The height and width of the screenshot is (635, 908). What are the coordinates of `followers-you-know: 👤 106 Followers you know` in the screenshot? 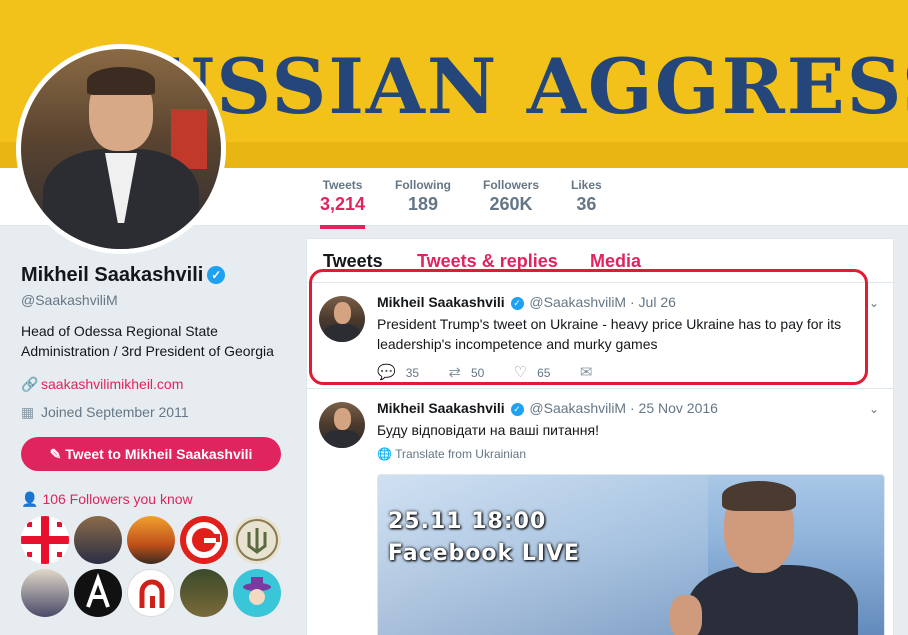 It's located at (107, 499).